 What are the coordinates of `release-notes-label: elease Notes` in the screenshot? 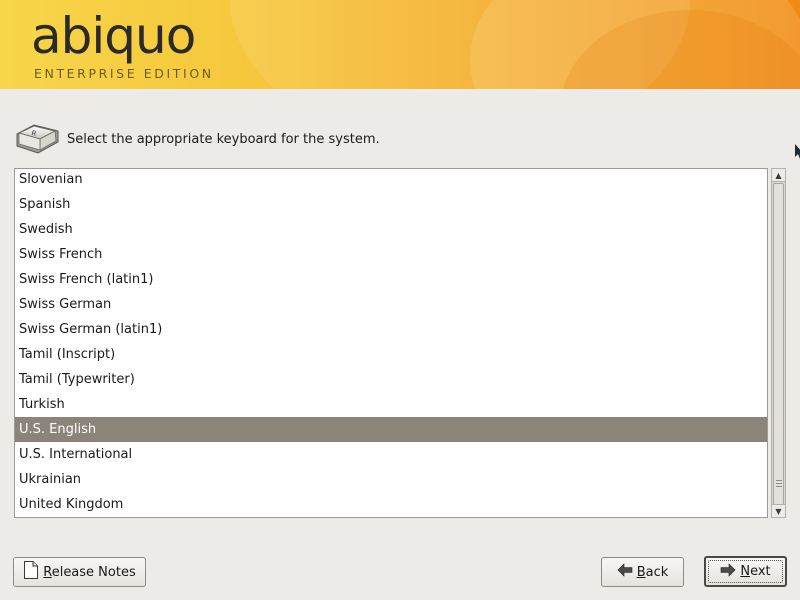 It's located at (93, 572).